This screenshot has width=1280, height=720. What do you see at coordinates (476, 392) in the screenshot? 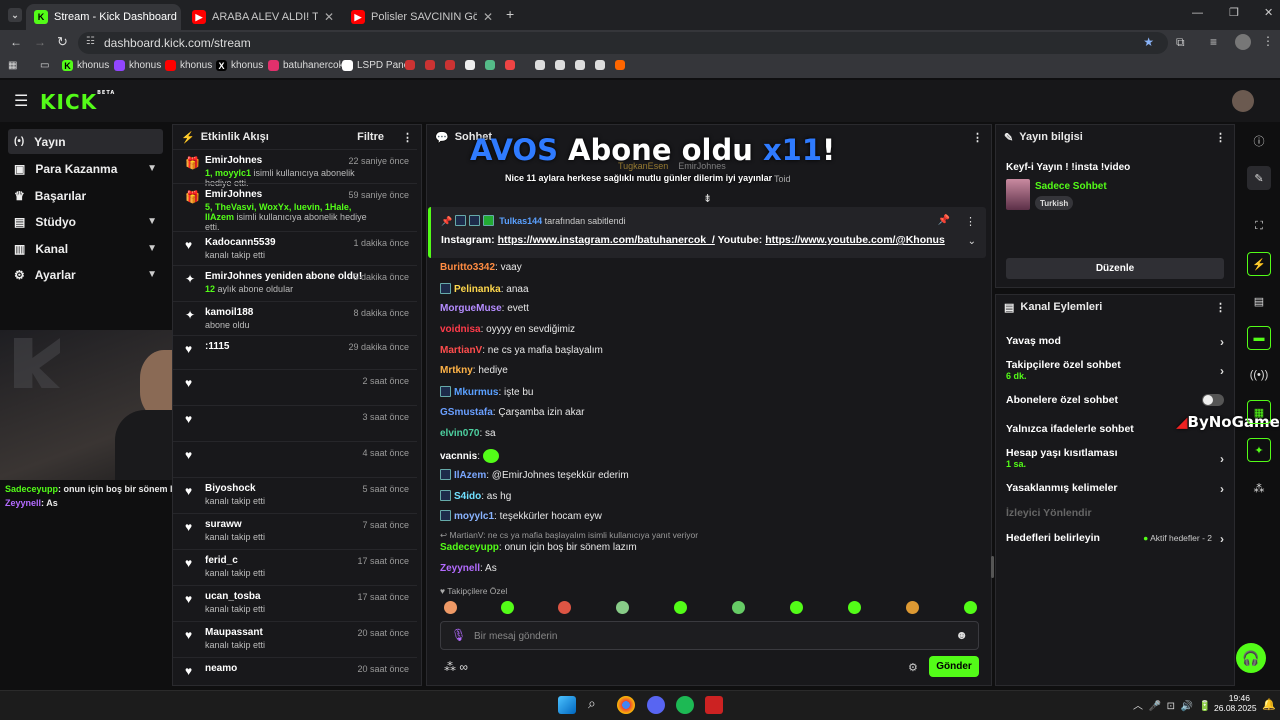
I see `chat-user: Mkurmus` at bounding box center [476, 392].